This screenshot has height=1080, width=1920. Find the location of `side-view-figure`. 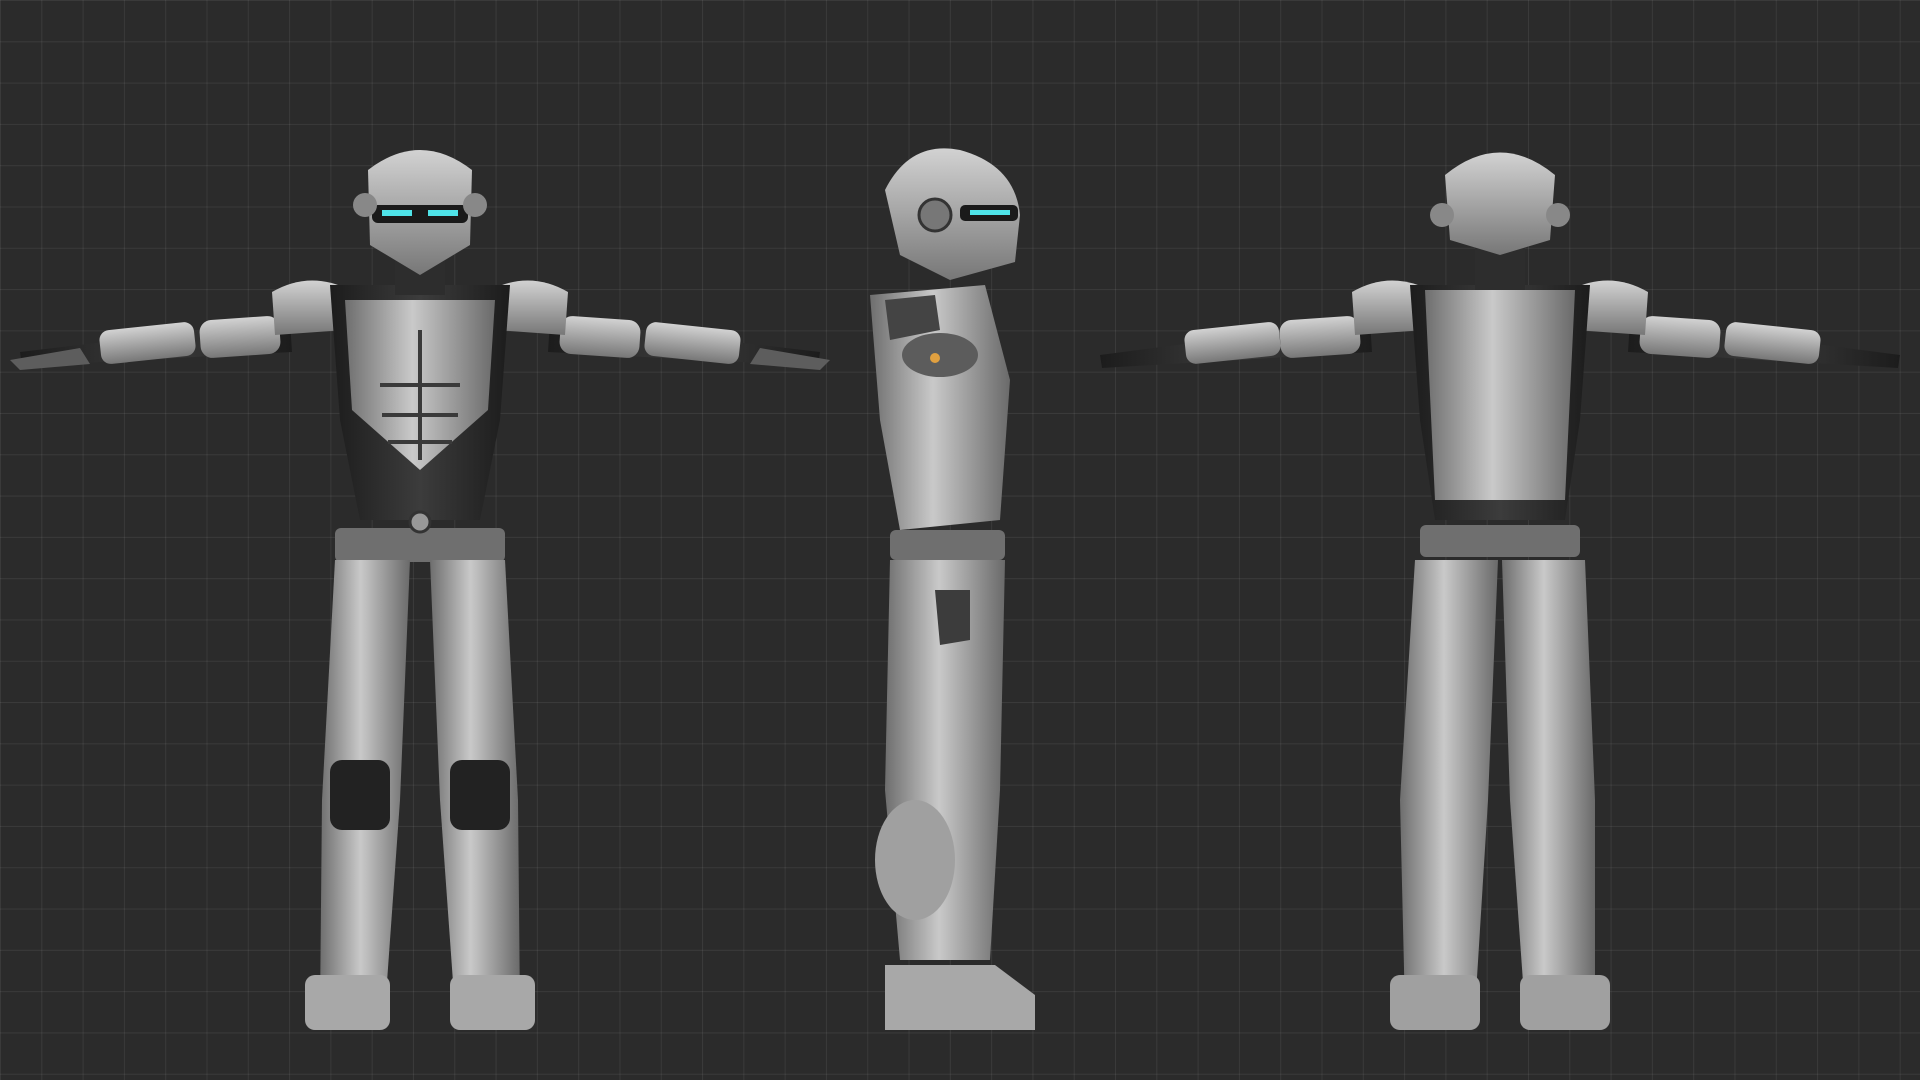

side-view-figure is located at coordinates (952, 589).